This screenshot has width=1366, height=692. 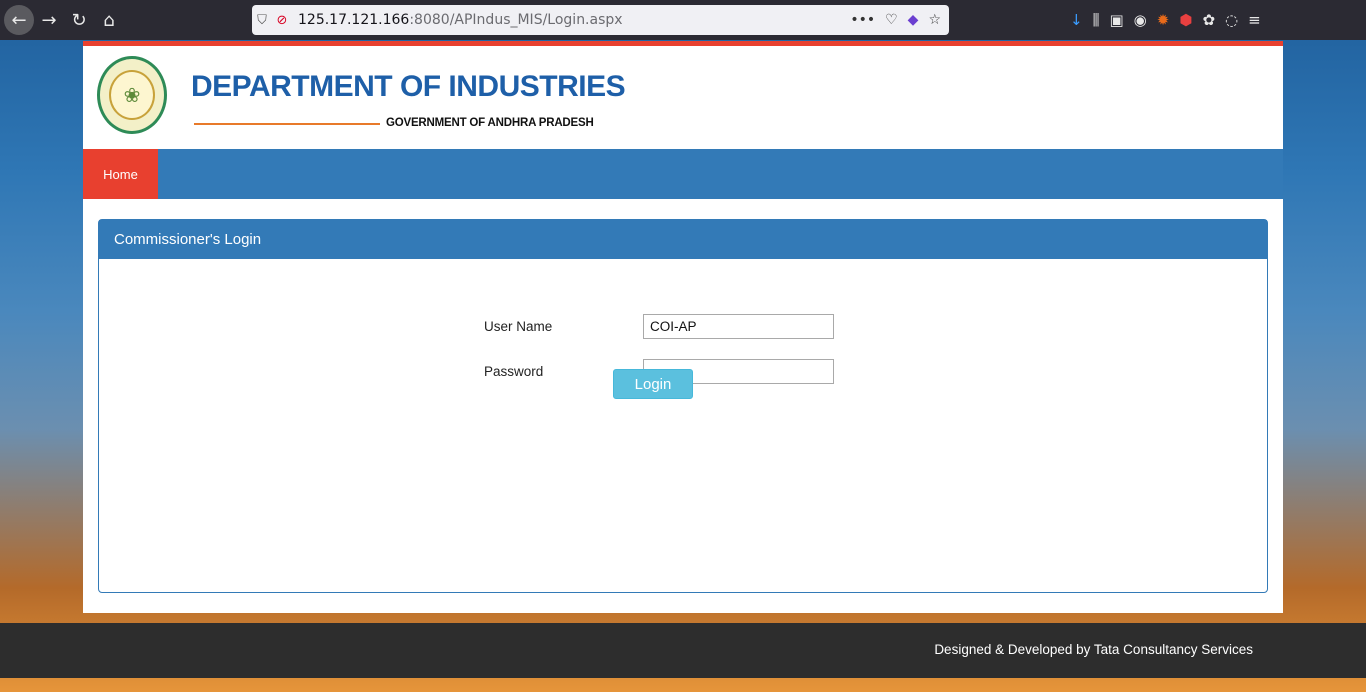 I want to click on forward-arrow-icon: →, so click(x=49, y=20).